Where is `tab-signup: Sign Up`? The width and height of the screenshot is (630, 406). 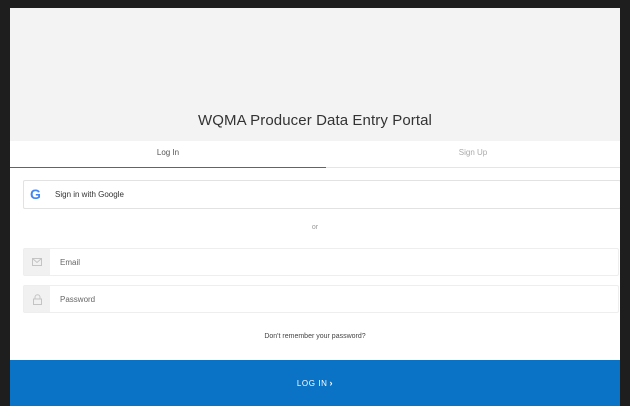 tab-signup: Sign Up is located at coordinates (473, 154).